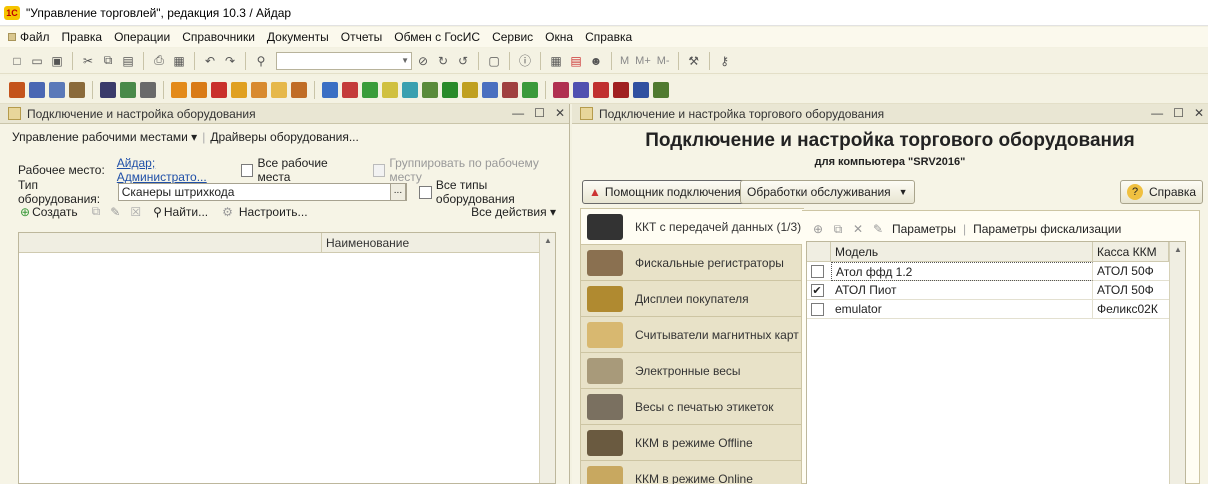 This screenshot has height=484, width=1208. Describe the element at coordinates (576, 61) in the screenshot. I see `calendar-icon: ▤` at that location.